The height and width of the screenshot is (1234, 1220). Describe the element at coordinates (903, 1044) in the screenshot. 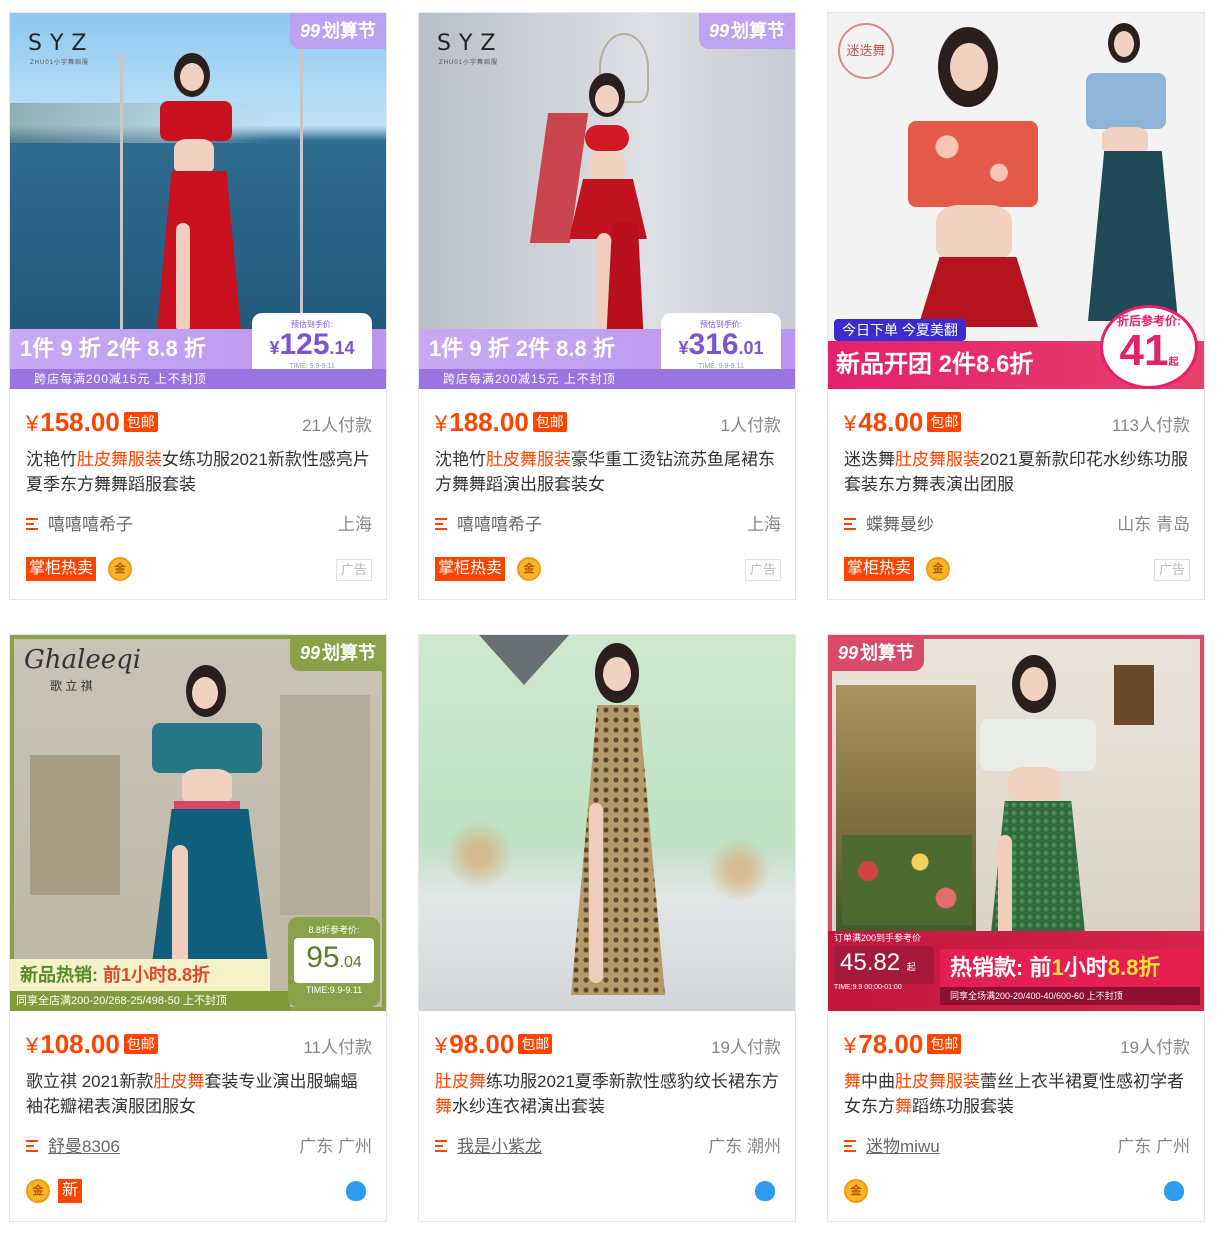

I see `product-price: ¥78.00 包邮` at that location.